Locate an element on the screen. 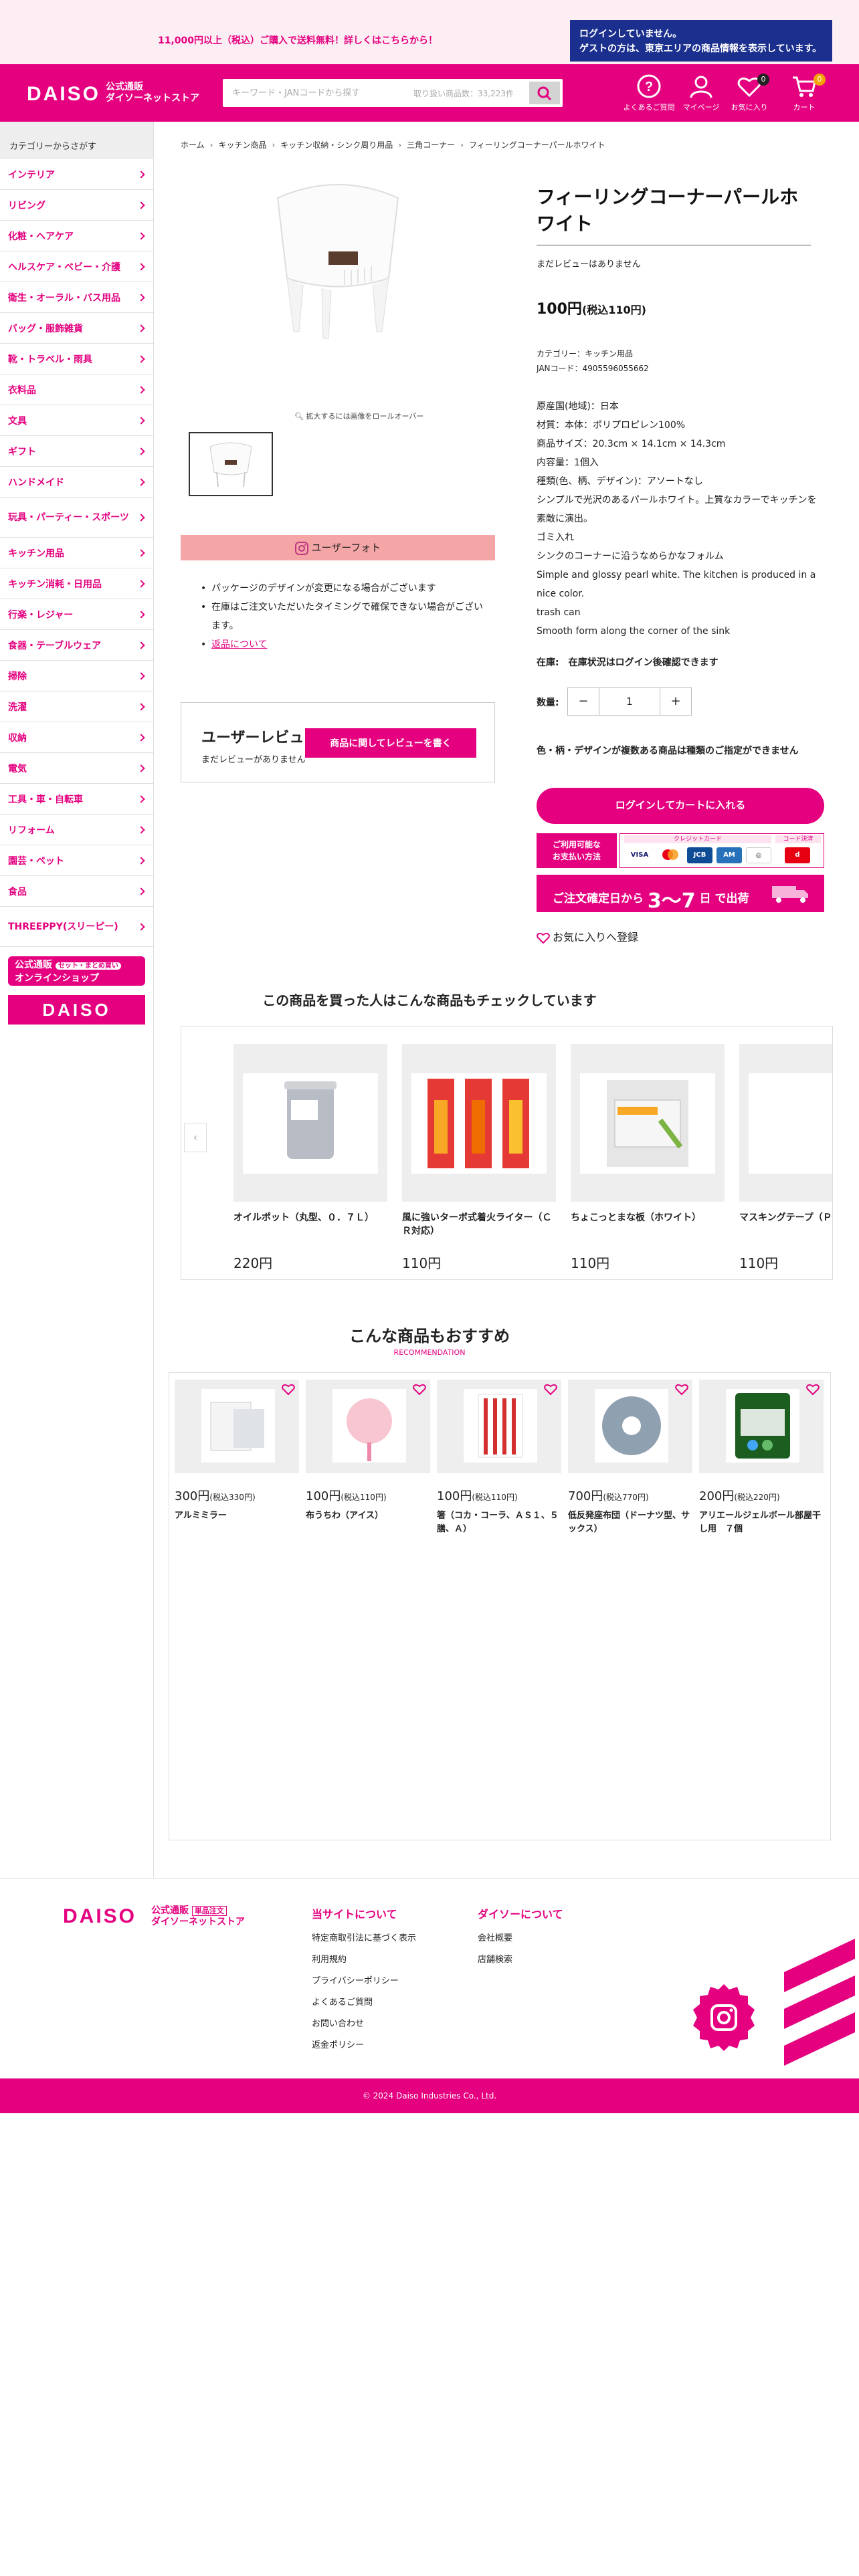 The width and height of the screenshot is (859, 2576). breadcrumb-item: キッチン商品 is located at coordinates (242, 145).